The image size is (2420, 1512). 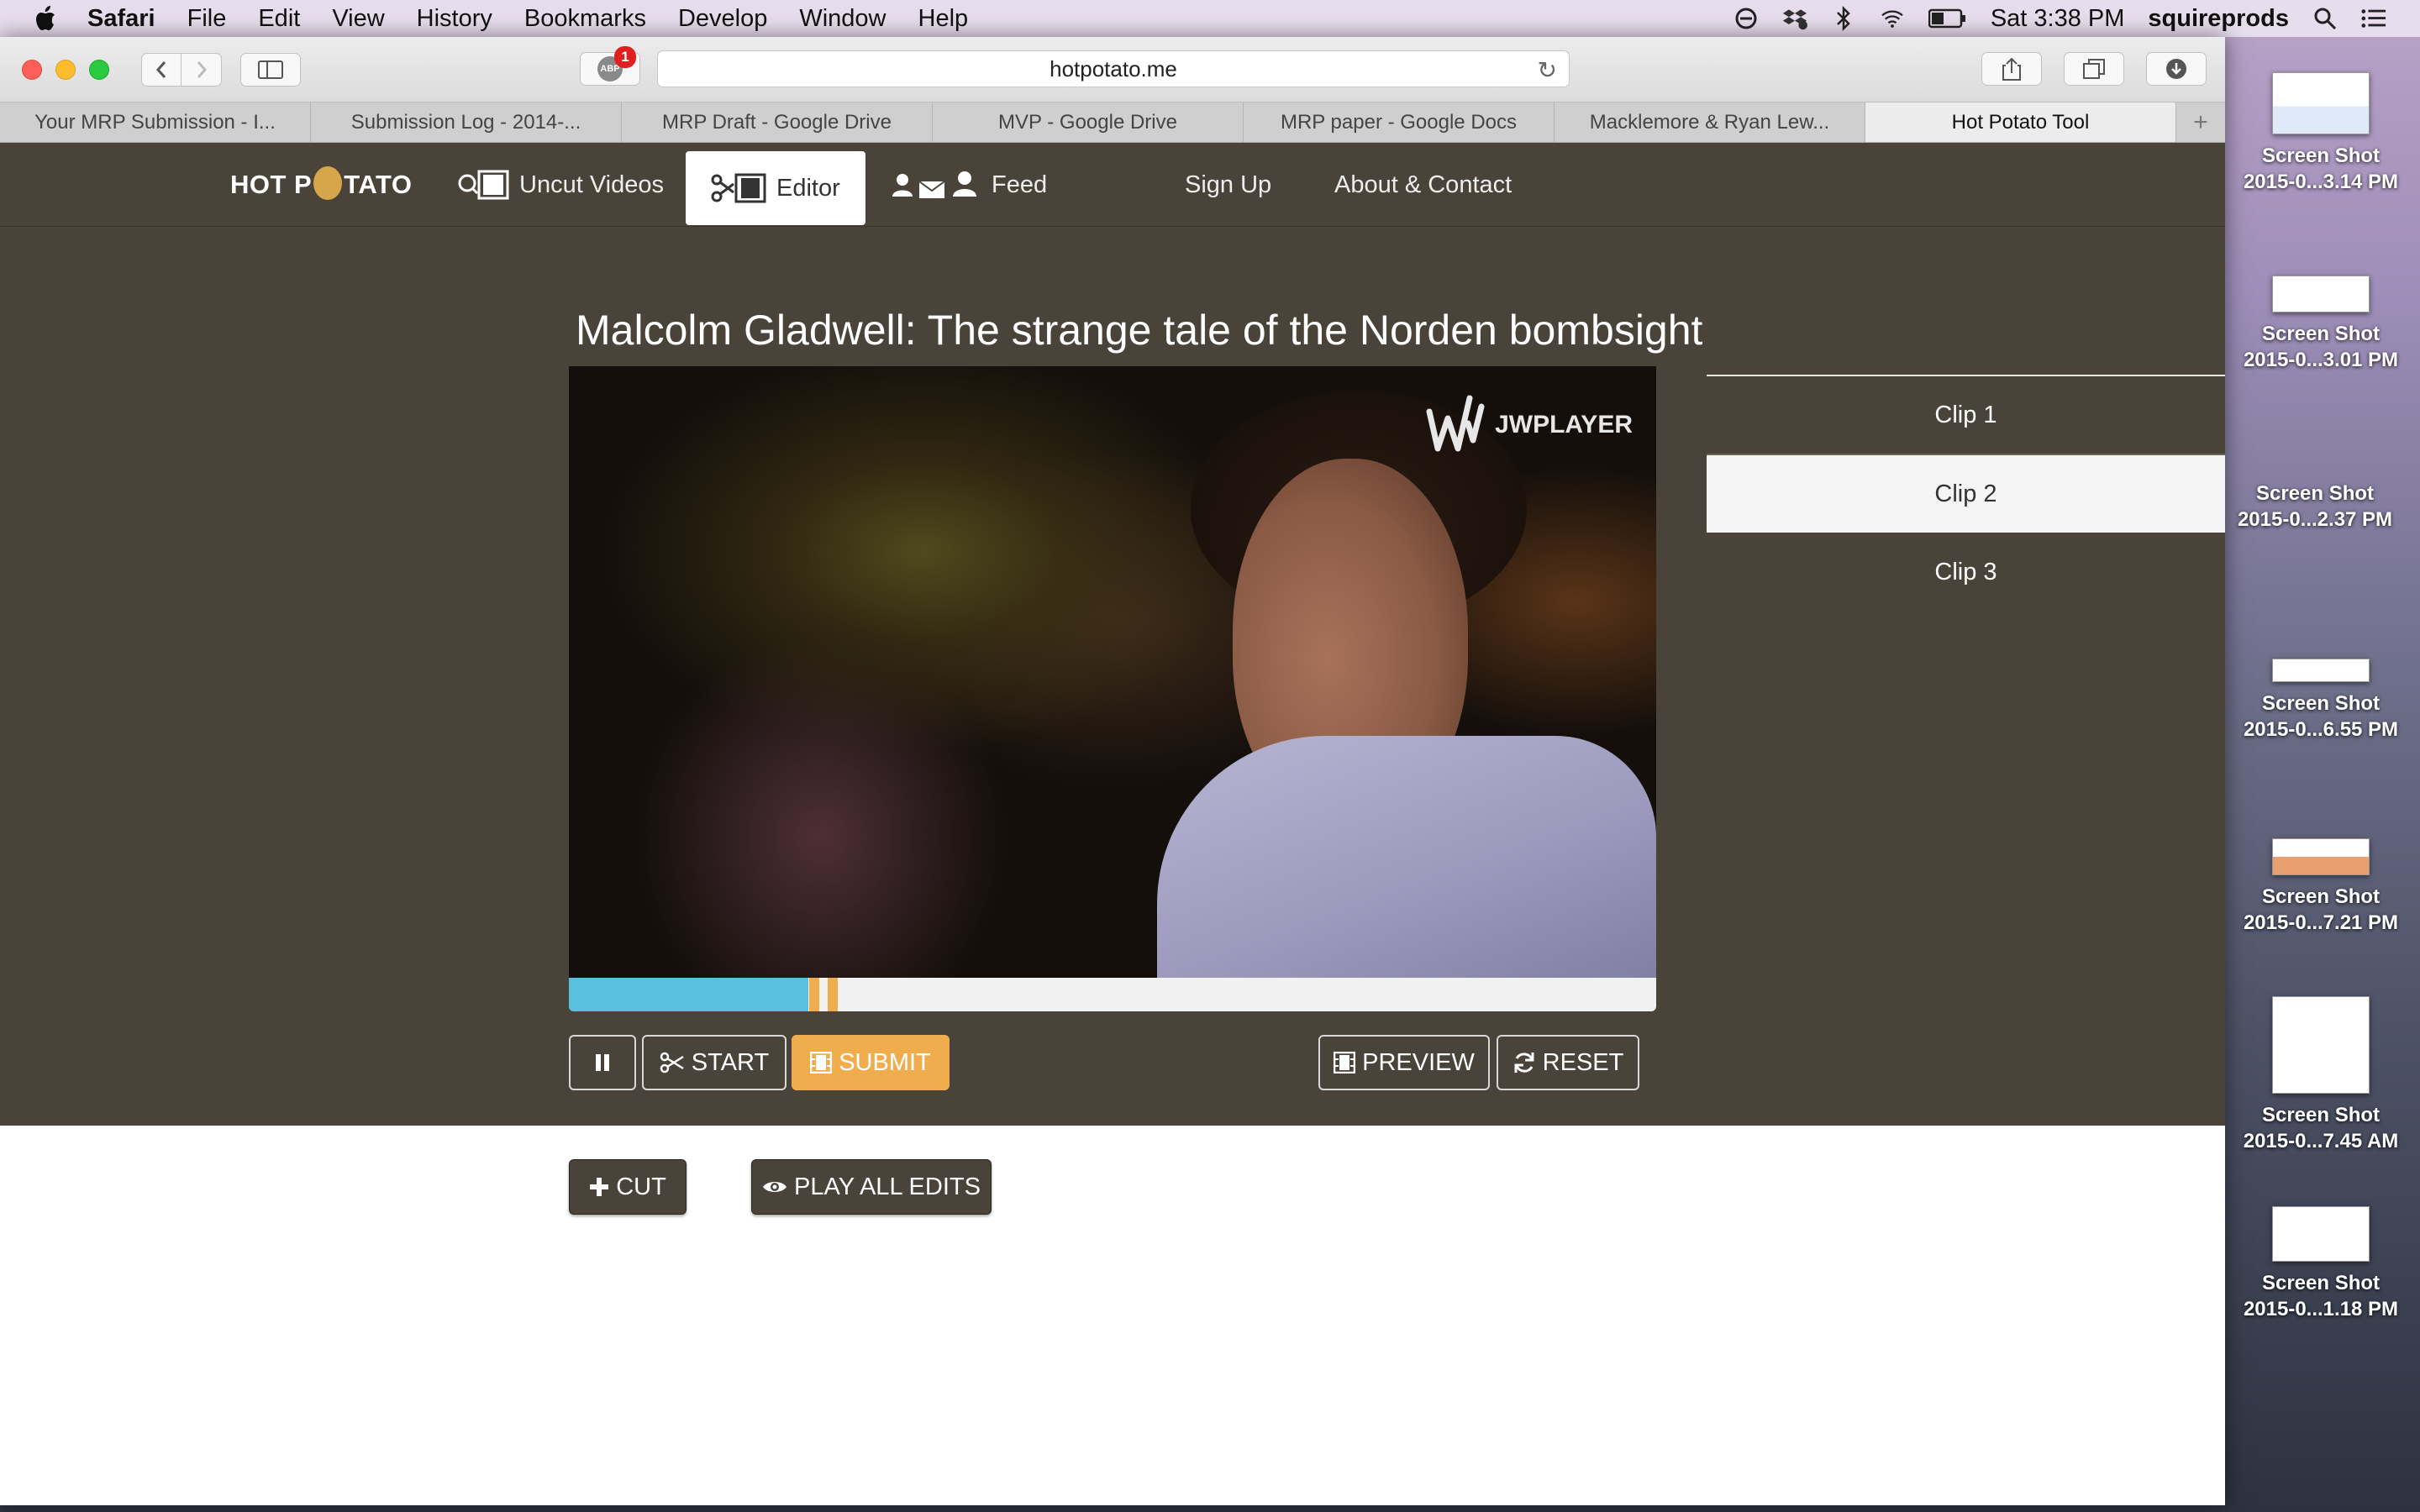 What do you see at coordinates (454, 19) in the screenshot?
I see `menu-history: History` at bounding box center [454, 19].